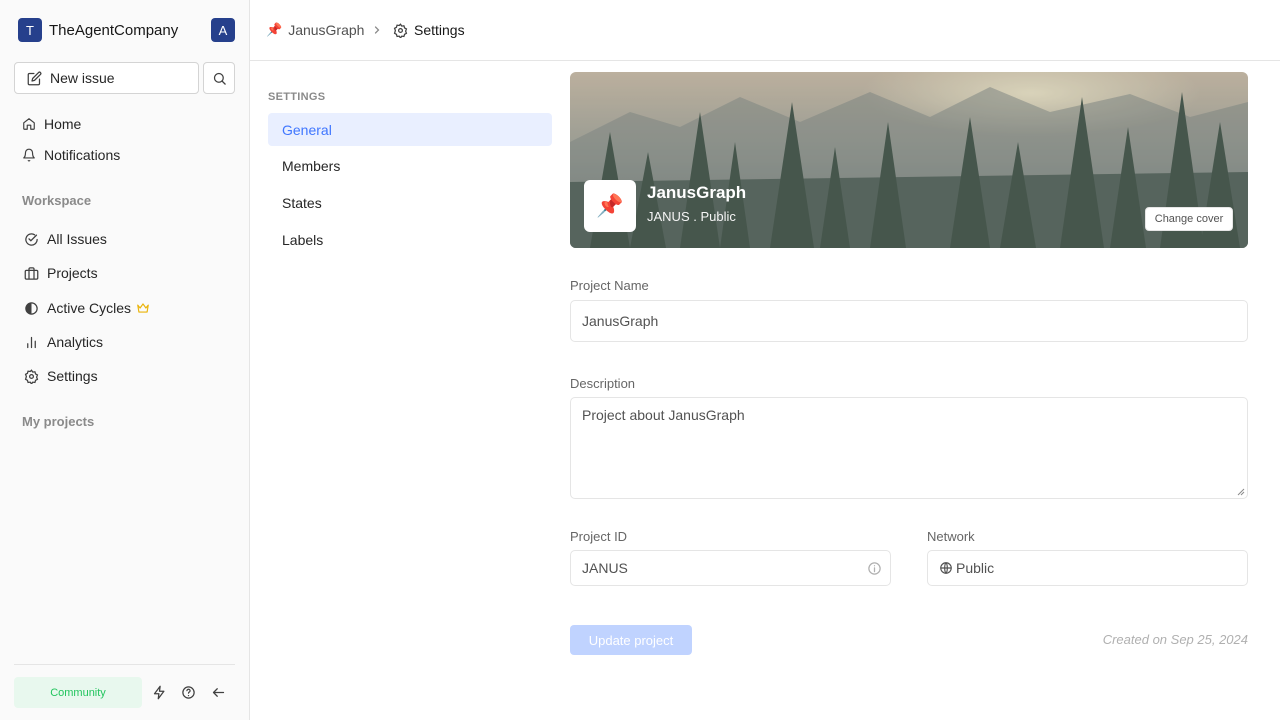 The image size is (1280, 720). Describe the element at coordinates (30, 30) in the screenshot. I see `workspace-logo: T` at that location.